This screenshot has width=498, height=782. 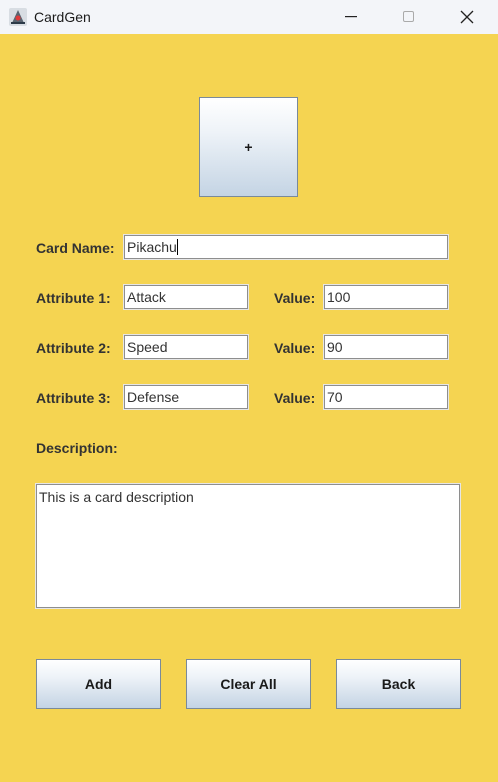 What do you see at coordinates (386, 397) in the screenshot?
I see `value-3-field: 70` at bounding box center [386, 397].